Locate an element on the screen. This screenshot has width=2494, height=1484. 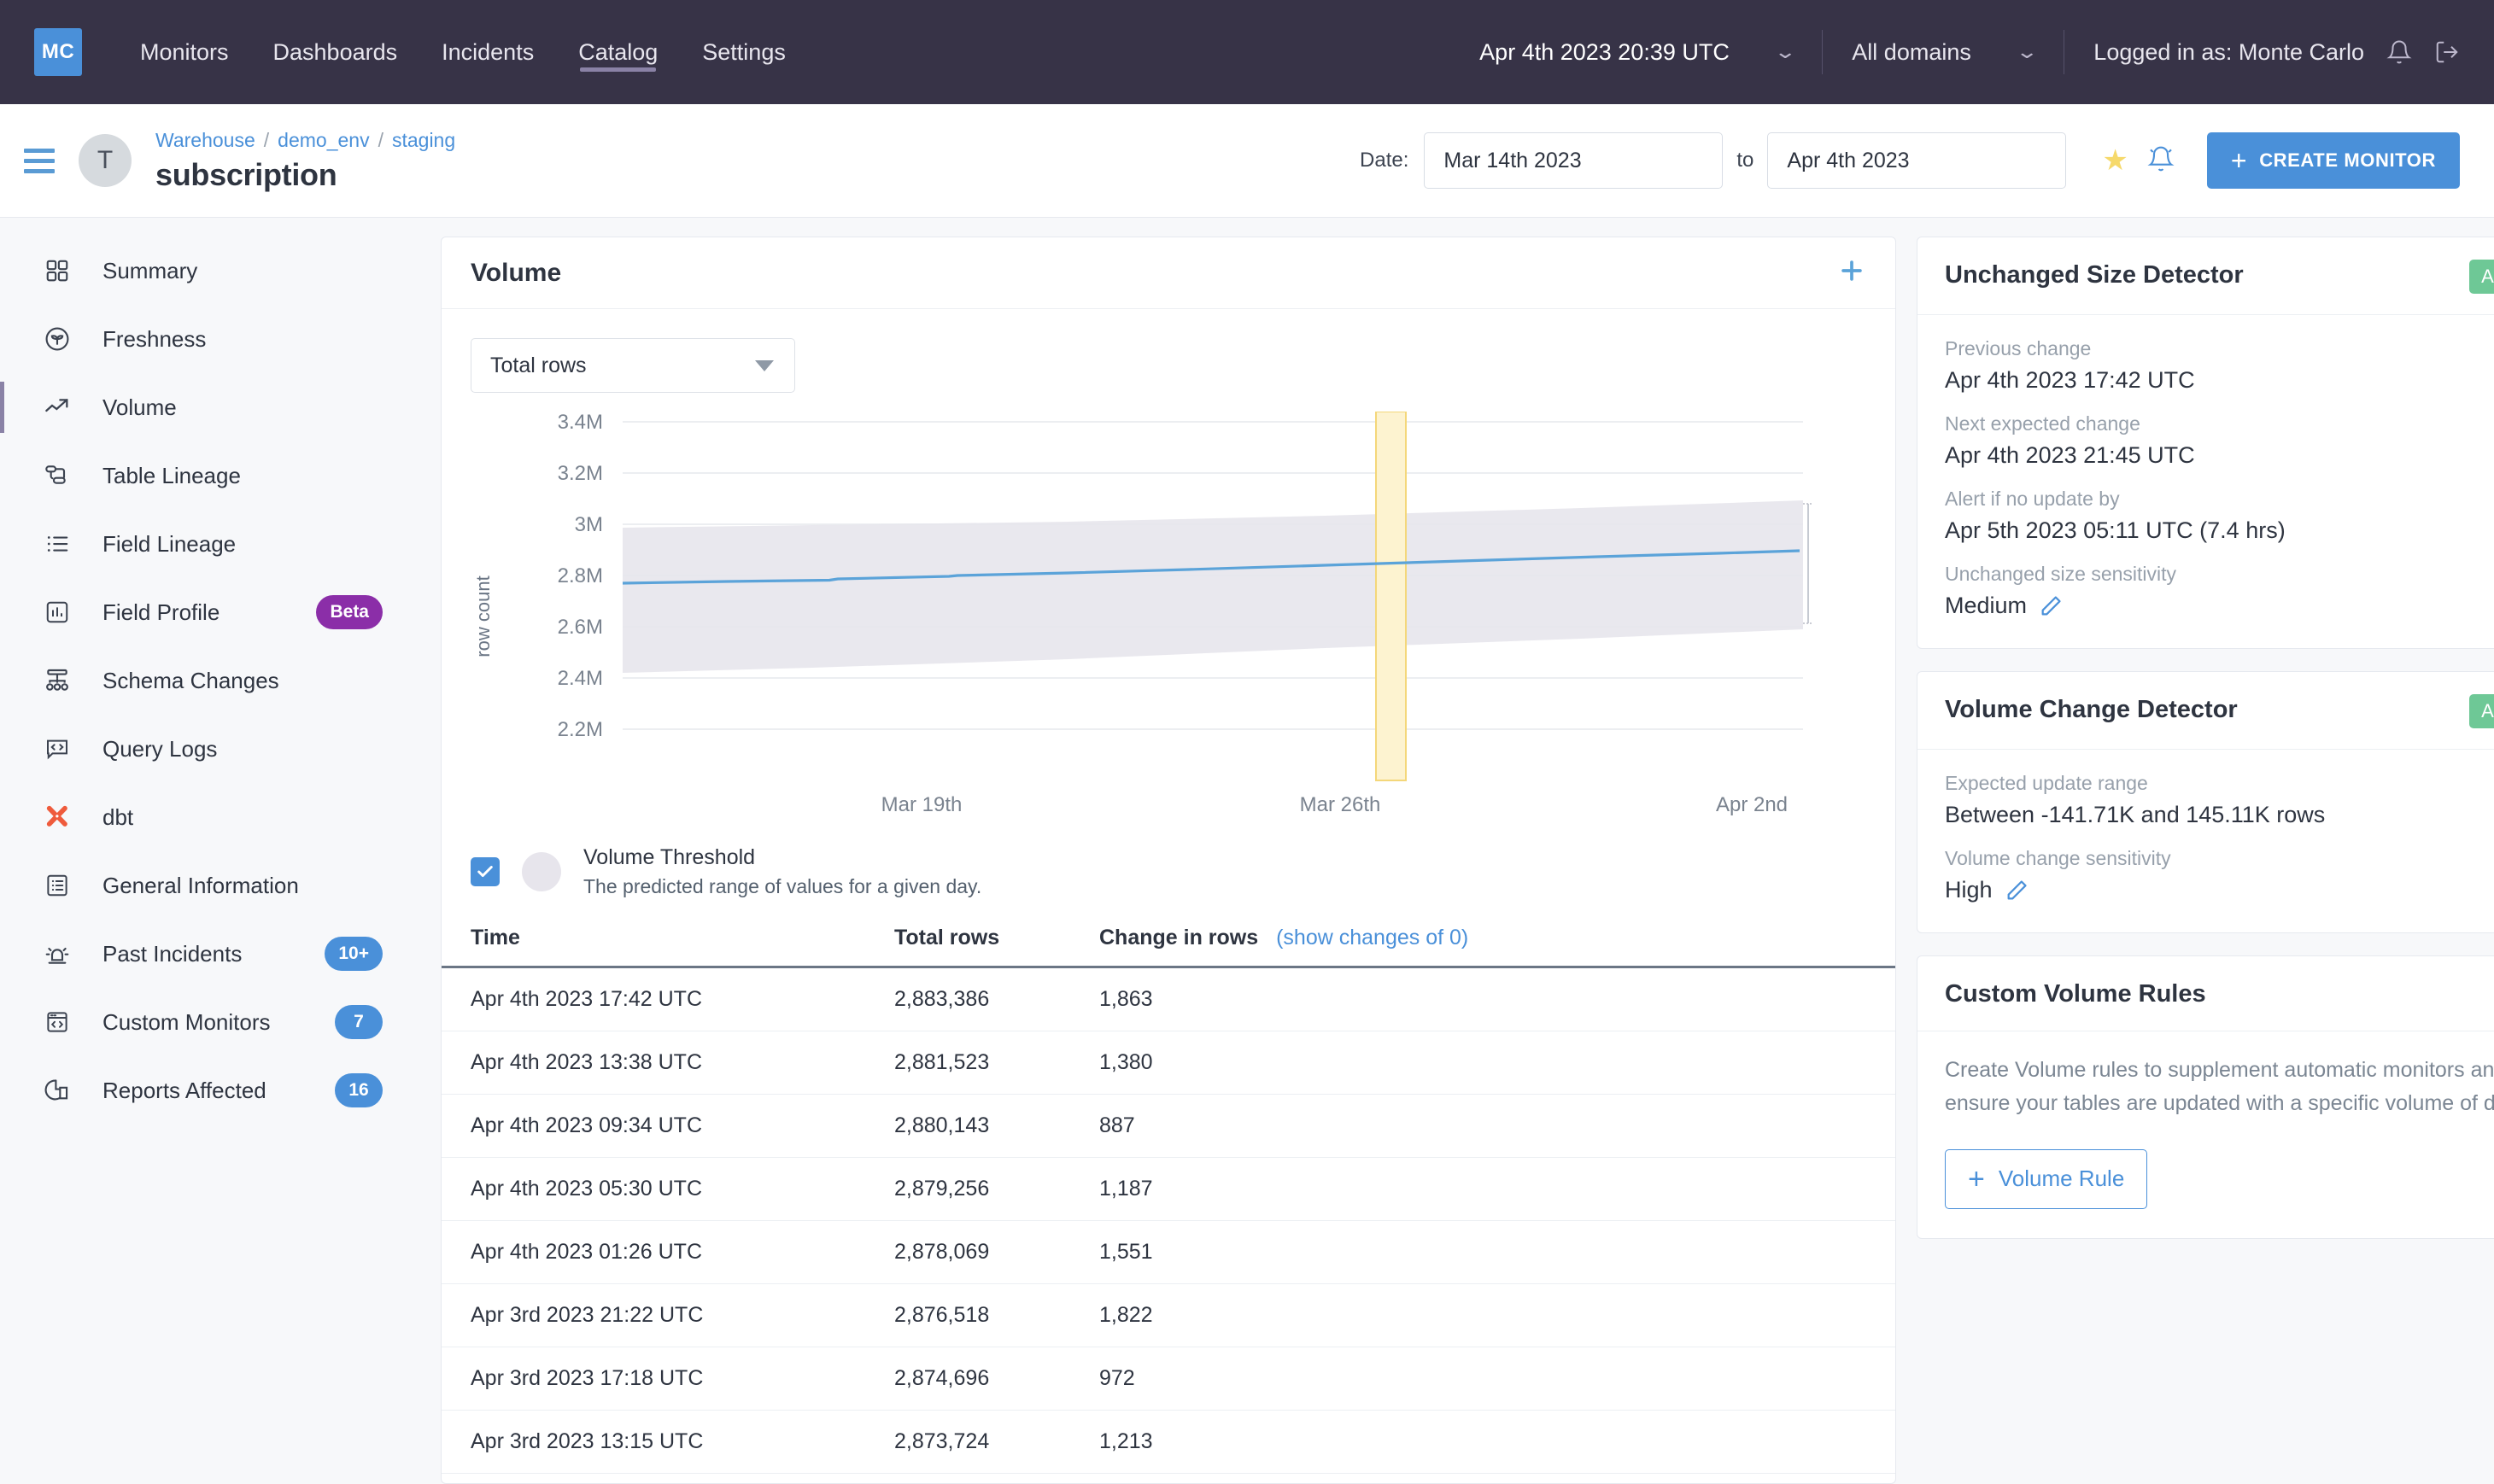
table-row: Apr 3rd 2023 21:22 UTC 2,876,518 1,822 is located at coordinates (1168, 1315).